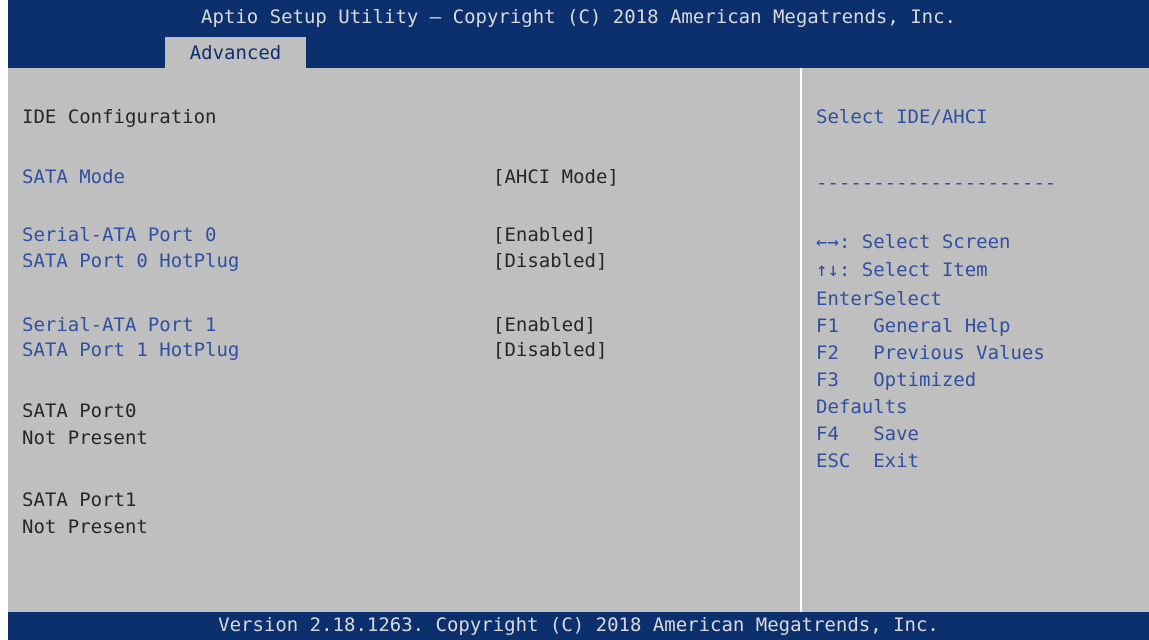 This screenshot has height=640, width=1149. I want to click on key-f3-optimized: F3 Optimized, so click(896, 380).